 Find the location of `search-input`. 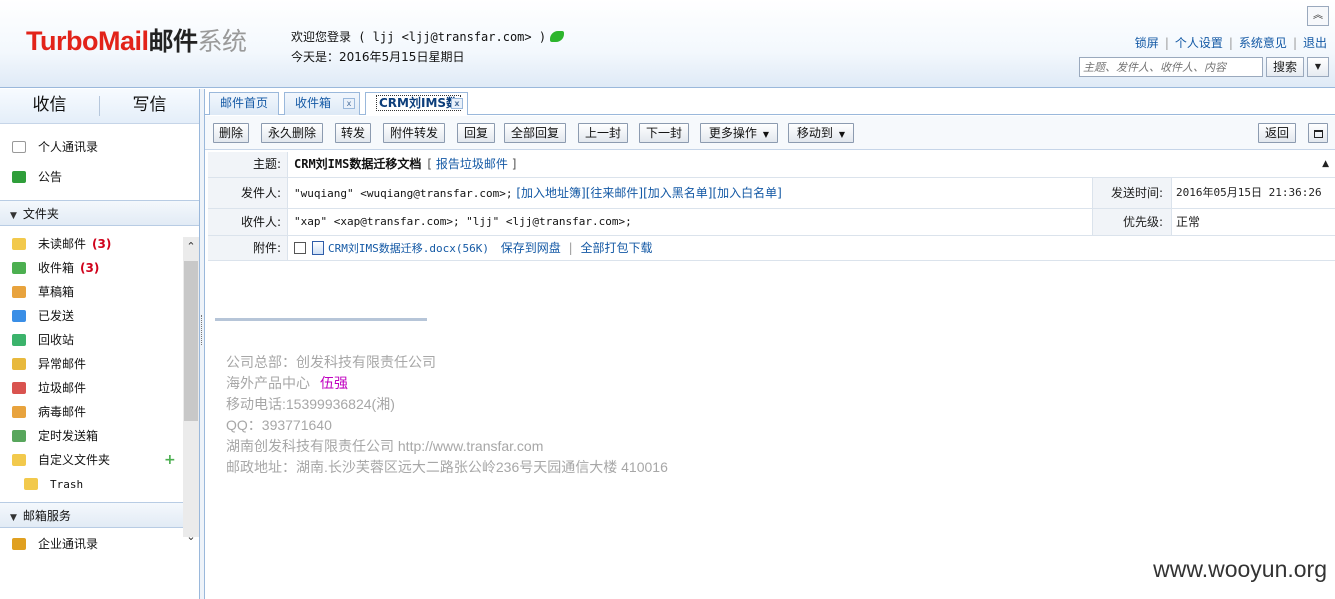

search-input is located at coordinates (1171, 67).